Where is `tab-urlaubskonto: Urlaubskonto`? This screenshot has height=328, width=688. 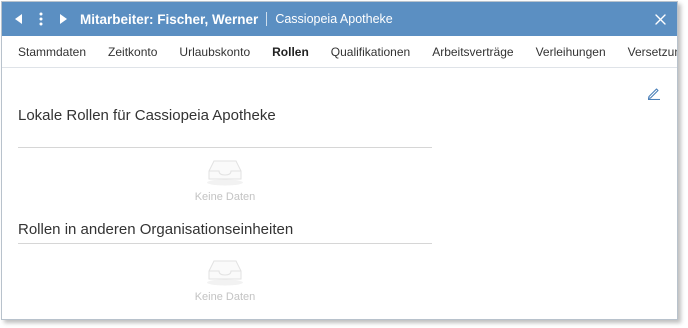
tab-urlaubskonto: Urlaubskonto is located at coordinates (214, 52).